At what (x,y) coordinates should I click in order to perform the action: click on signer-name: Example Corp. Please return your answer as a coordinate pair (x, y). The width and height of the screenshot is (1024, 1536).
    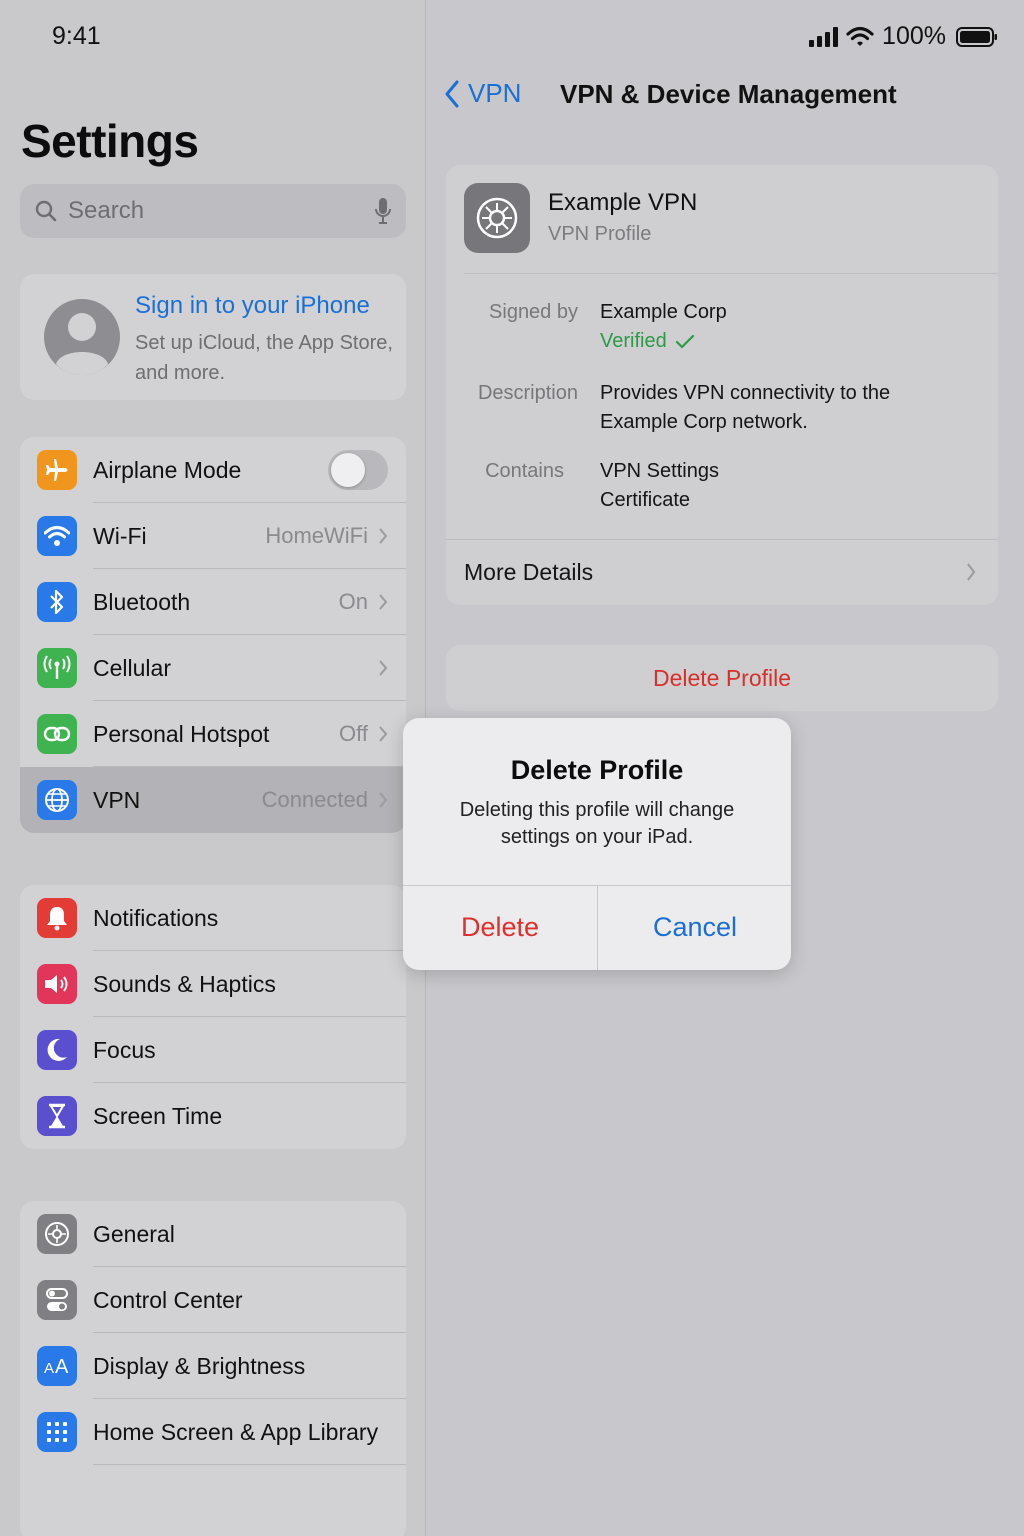
    Looking at the image, I should click on (663, 312).